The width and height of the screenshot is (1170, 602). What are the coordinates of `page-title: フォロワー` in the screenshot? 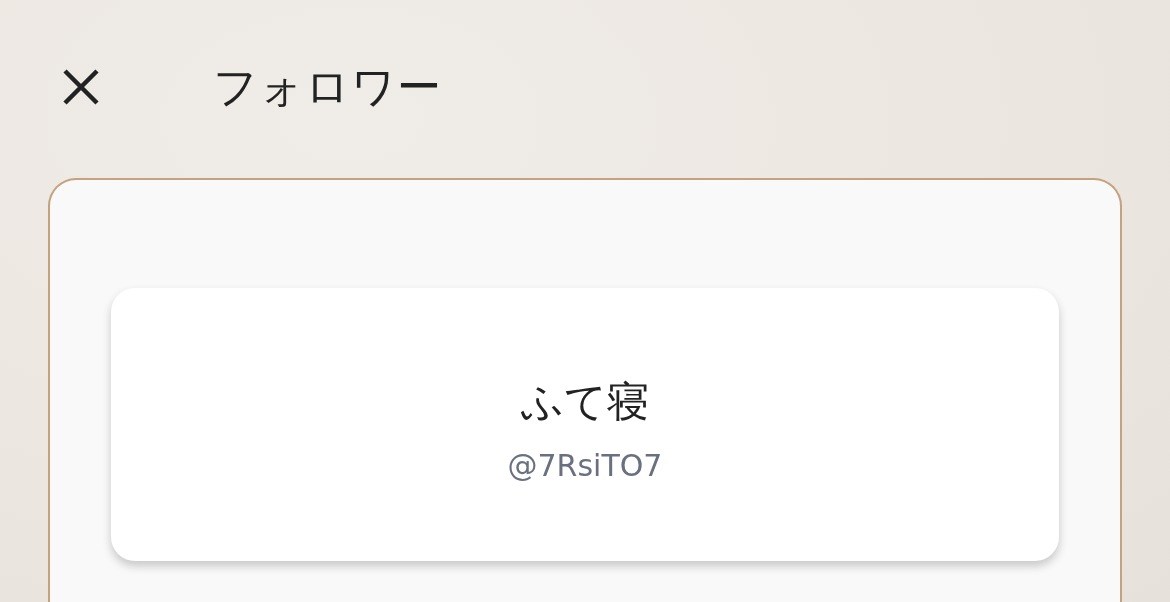 It's located at (327, 86).